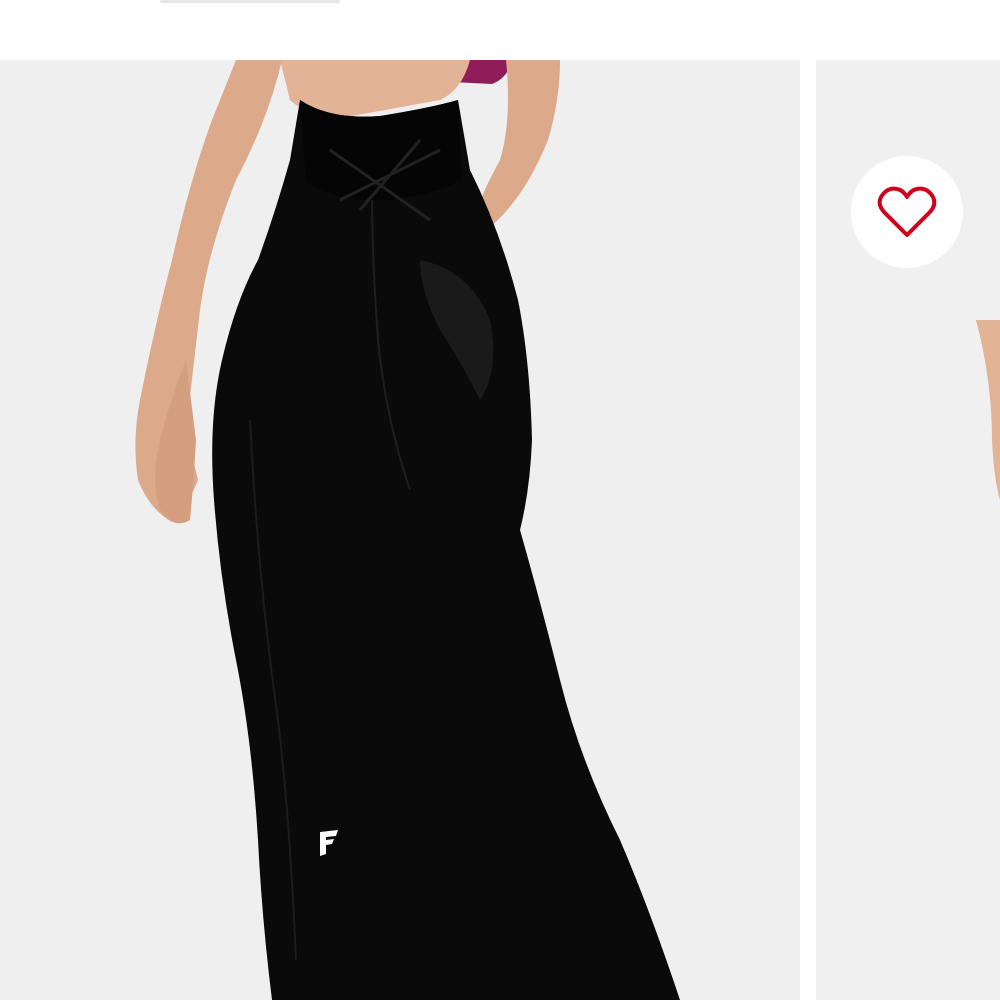 The image size is (1000, 1000). I want to click on heart-outline-icon, so click(907, 211).